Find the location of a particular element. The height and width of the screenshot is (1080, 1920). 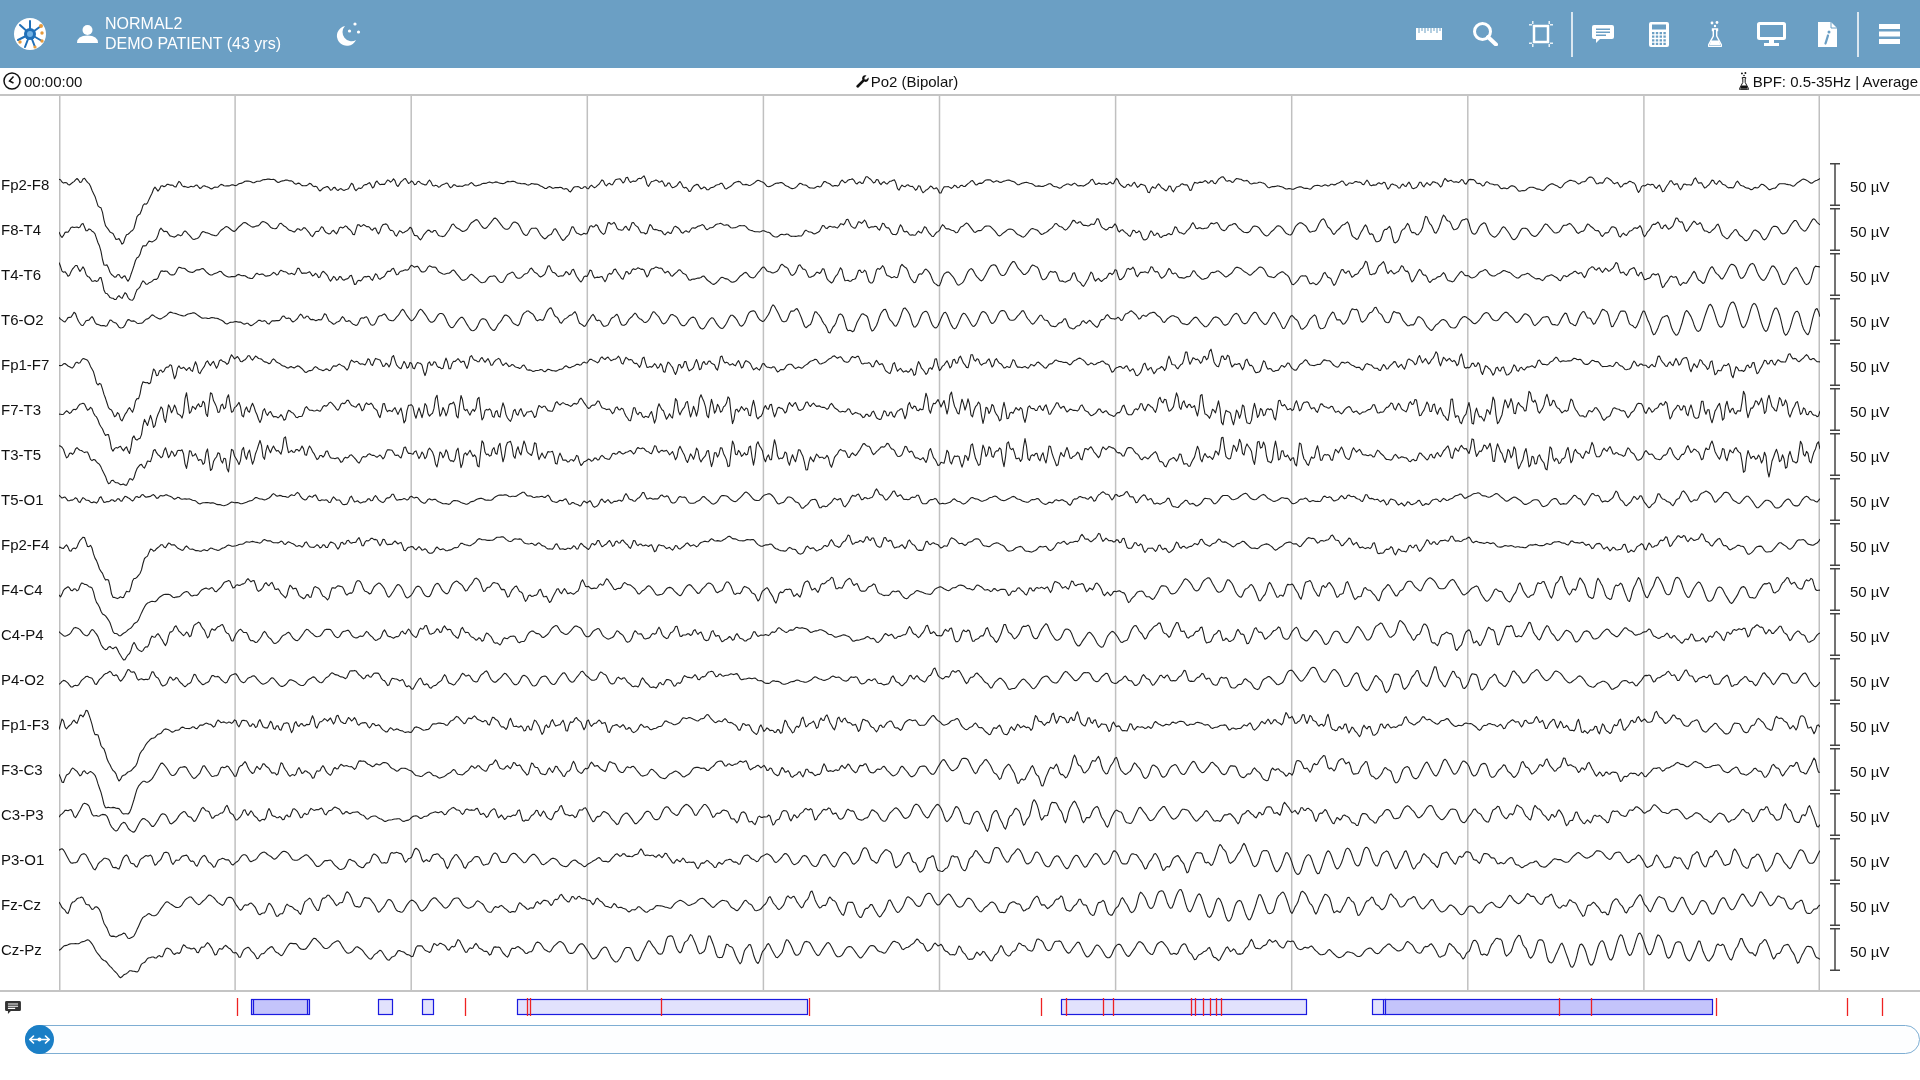

menu-icon is located at coordinates (1889, 34).